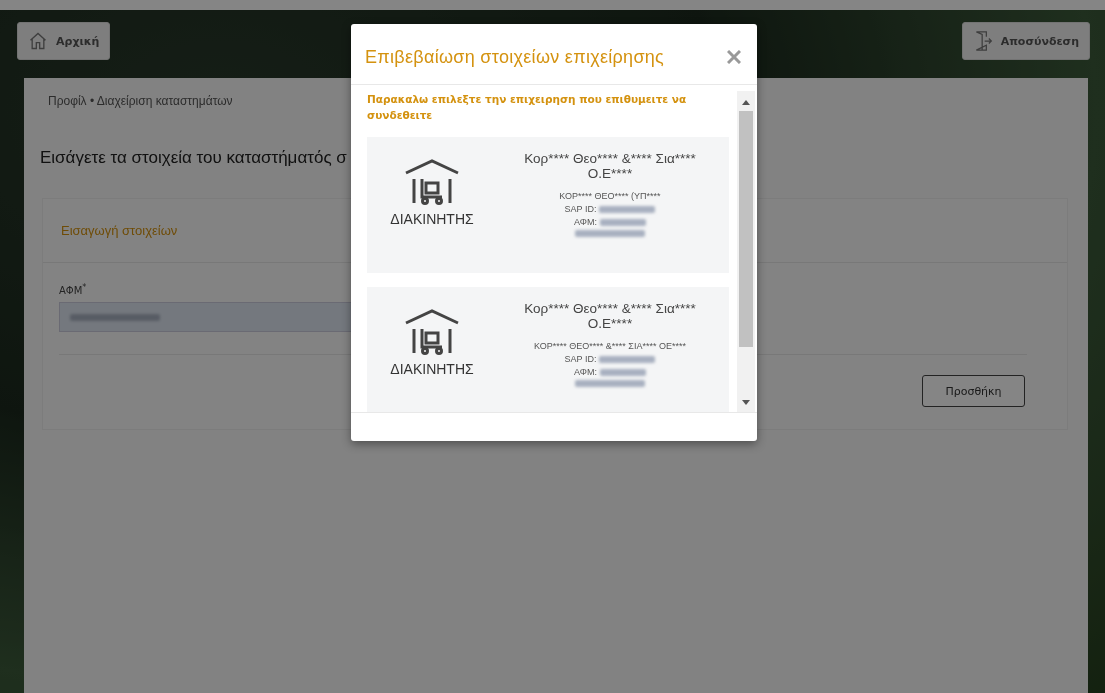 This screenshot has height=693, width=1105. I want to click on home-icon, so click(38, 41).